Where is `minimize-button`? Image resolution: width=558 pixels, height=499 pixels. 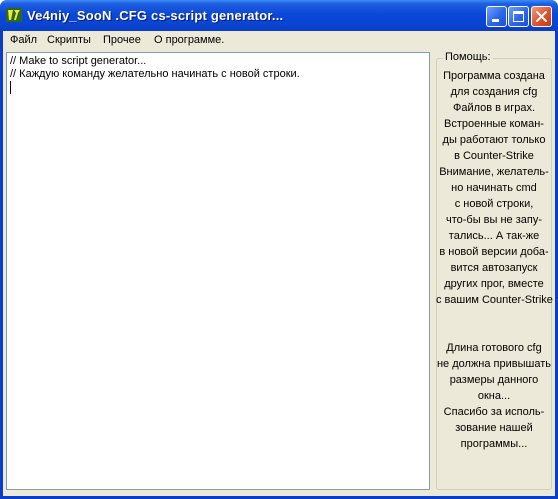 minimize-button is located at coordinates (496, 16).